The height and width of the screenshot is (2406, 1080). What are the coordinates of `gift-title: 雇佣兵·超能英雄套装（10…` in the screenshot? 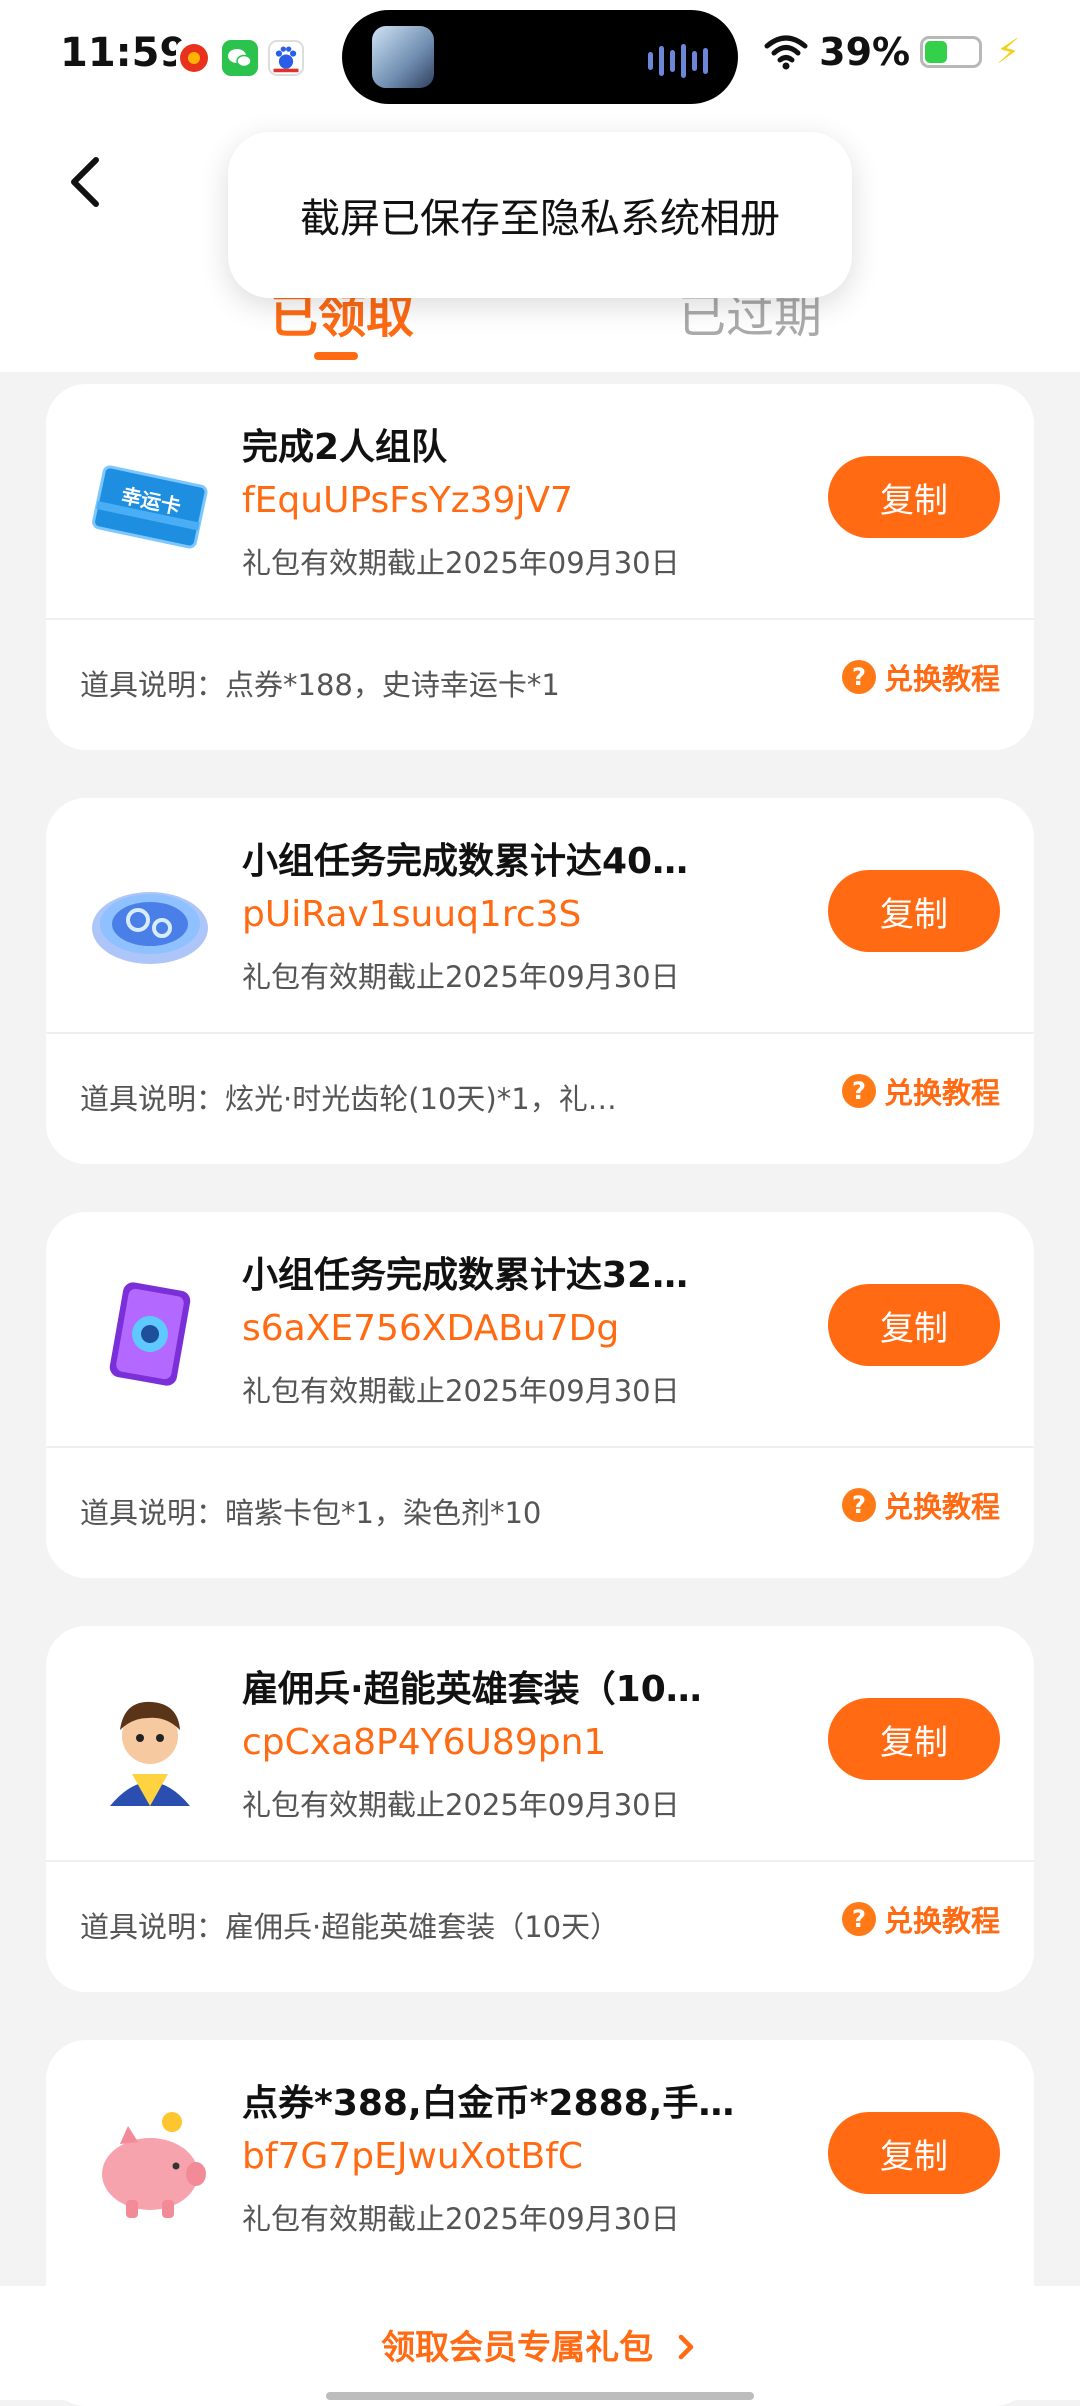 It's located at (472, 1689).